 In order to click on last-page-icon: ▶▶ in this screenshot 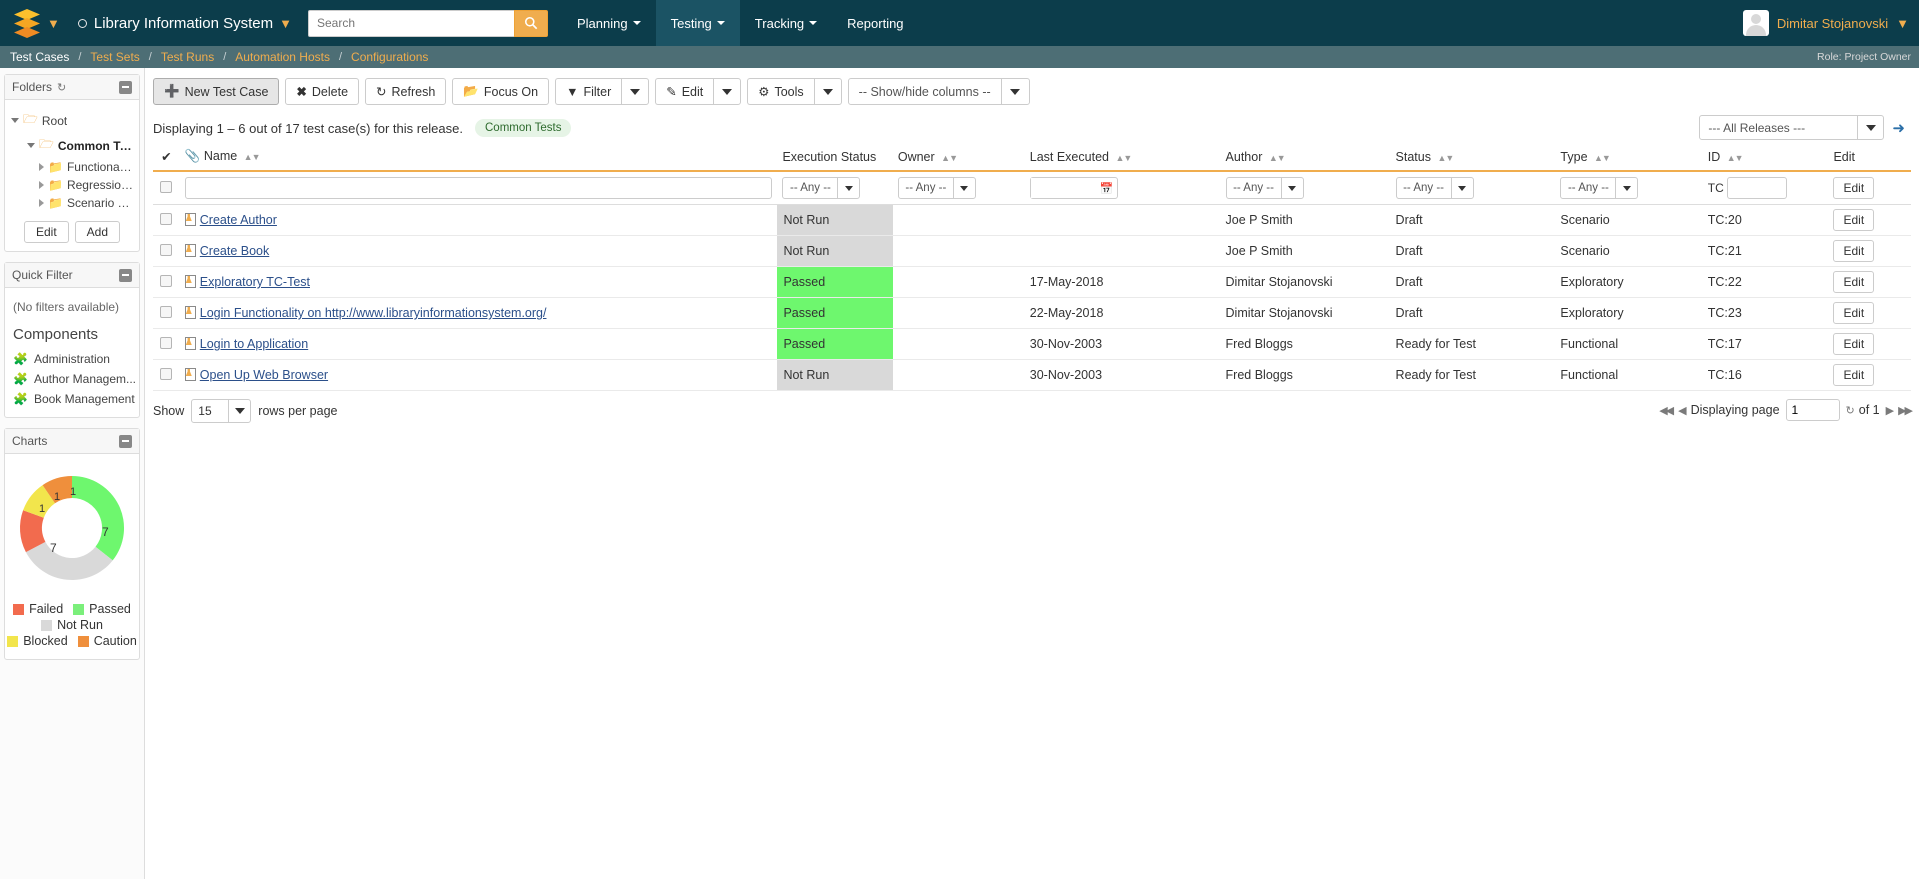, I will do `click(1905, 410)`.